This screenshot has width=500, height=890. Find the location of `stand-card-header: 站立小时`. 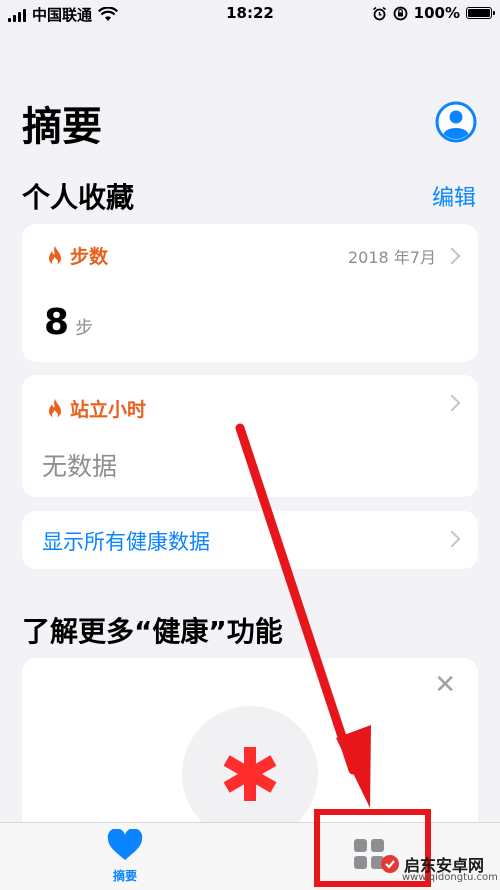

stand-card-header: 站立小时 is located at coordinates (96, 408).